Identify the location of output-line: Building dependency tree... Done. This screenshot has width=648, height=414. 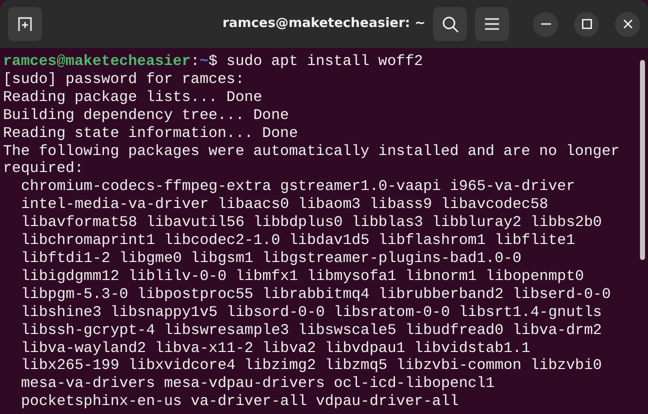
(146, 117).